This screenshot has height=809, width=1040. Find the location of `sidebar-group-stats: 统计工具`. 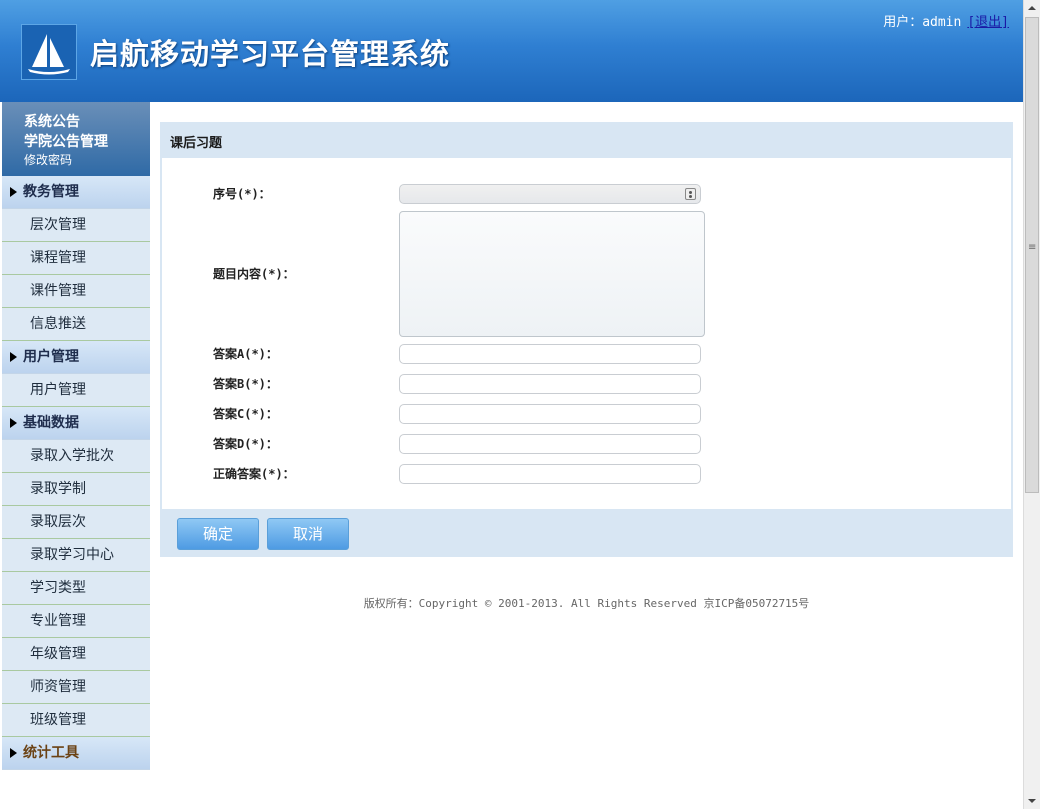

sidebar-group-stats: 统计工具 is located at coordinates (76, 753).